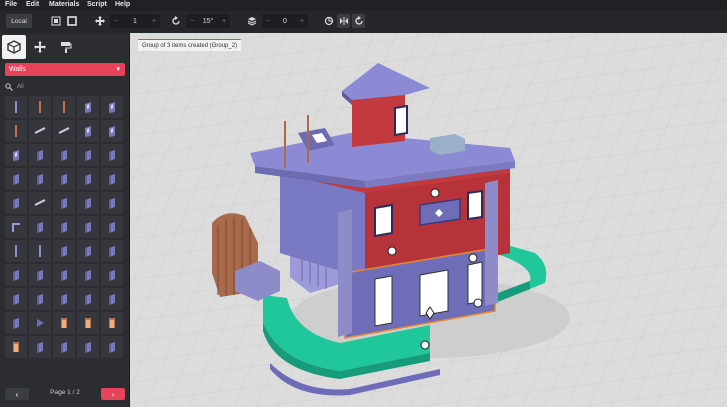  What do you see at coordinates (122, 4) in the screenshot?
I see `menu-help: Help` at bounding box center [122, 4].